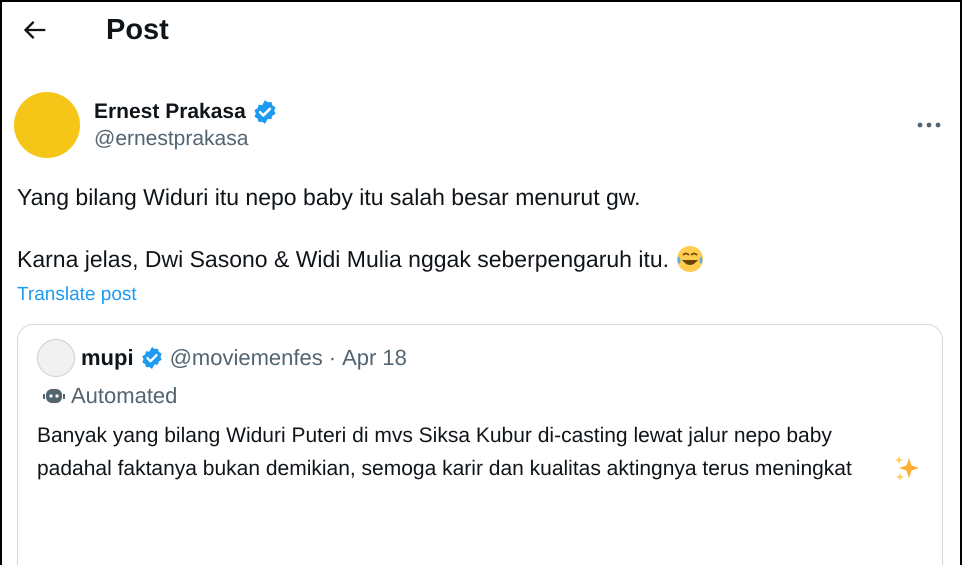  What do you see at coordinates (907, 468) in the screenshot?
I see `sparkles-icon` at bounding box center [907, 468].